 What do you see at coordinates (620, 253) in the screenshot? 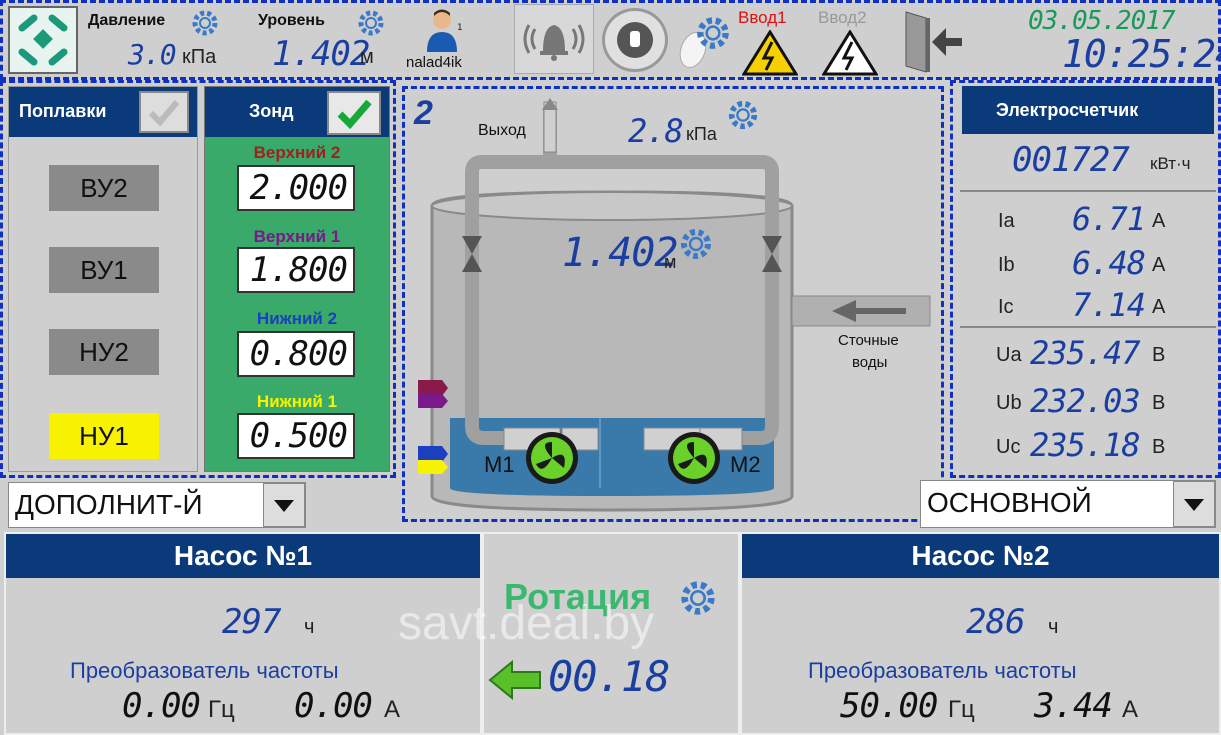
I see `tank-level-value: 1.402` at bounding box center [620, 253].